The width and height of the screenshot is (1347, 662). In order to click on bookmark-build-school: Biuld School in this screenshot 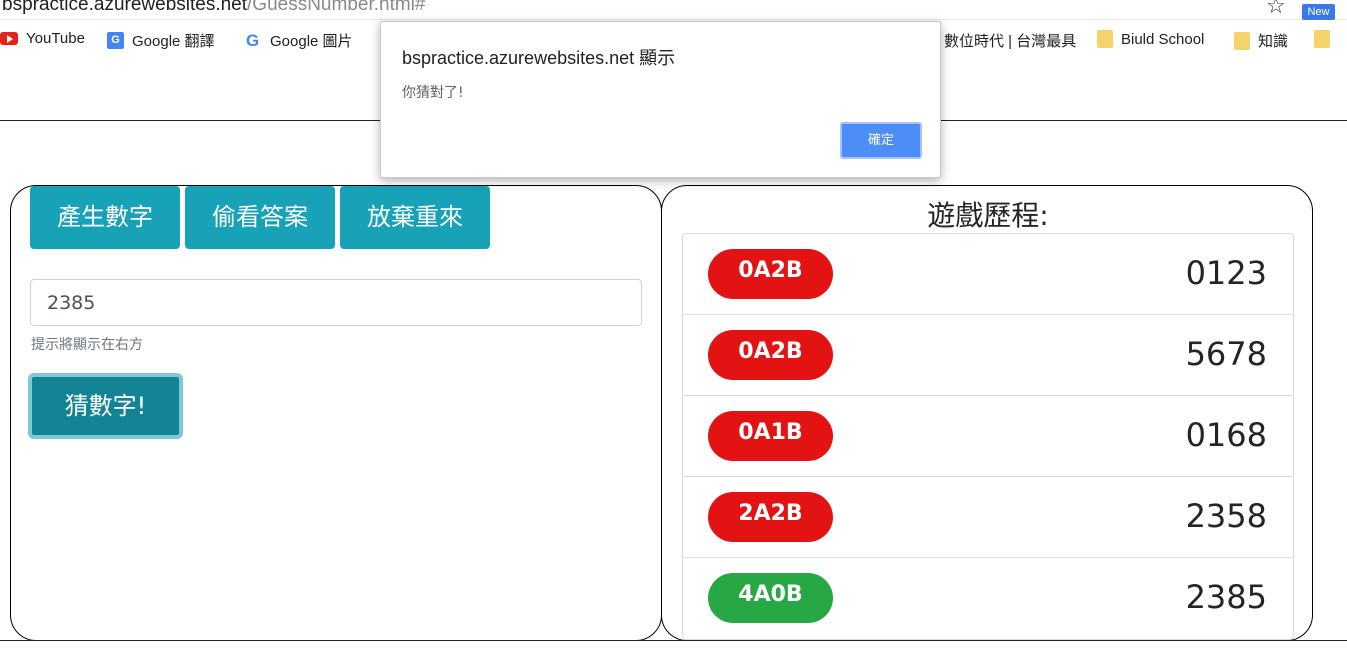, I will do `click(1150, 39)`.